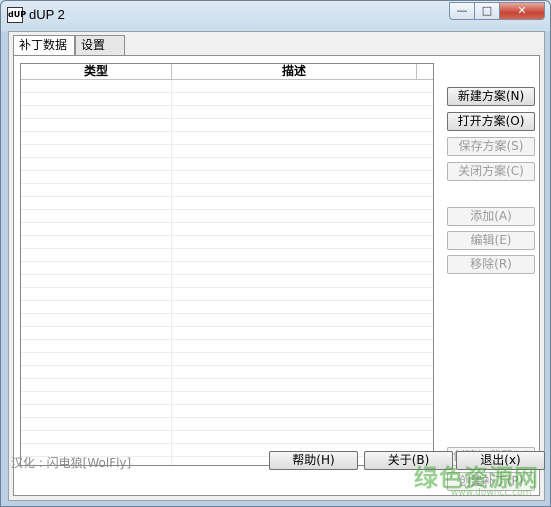 This screenshot has height=507, width=551. What do you see at coordinates (491, 216) in the screenshot?
I see `add-button: 添加(A)` at bounding box center [491, 216].